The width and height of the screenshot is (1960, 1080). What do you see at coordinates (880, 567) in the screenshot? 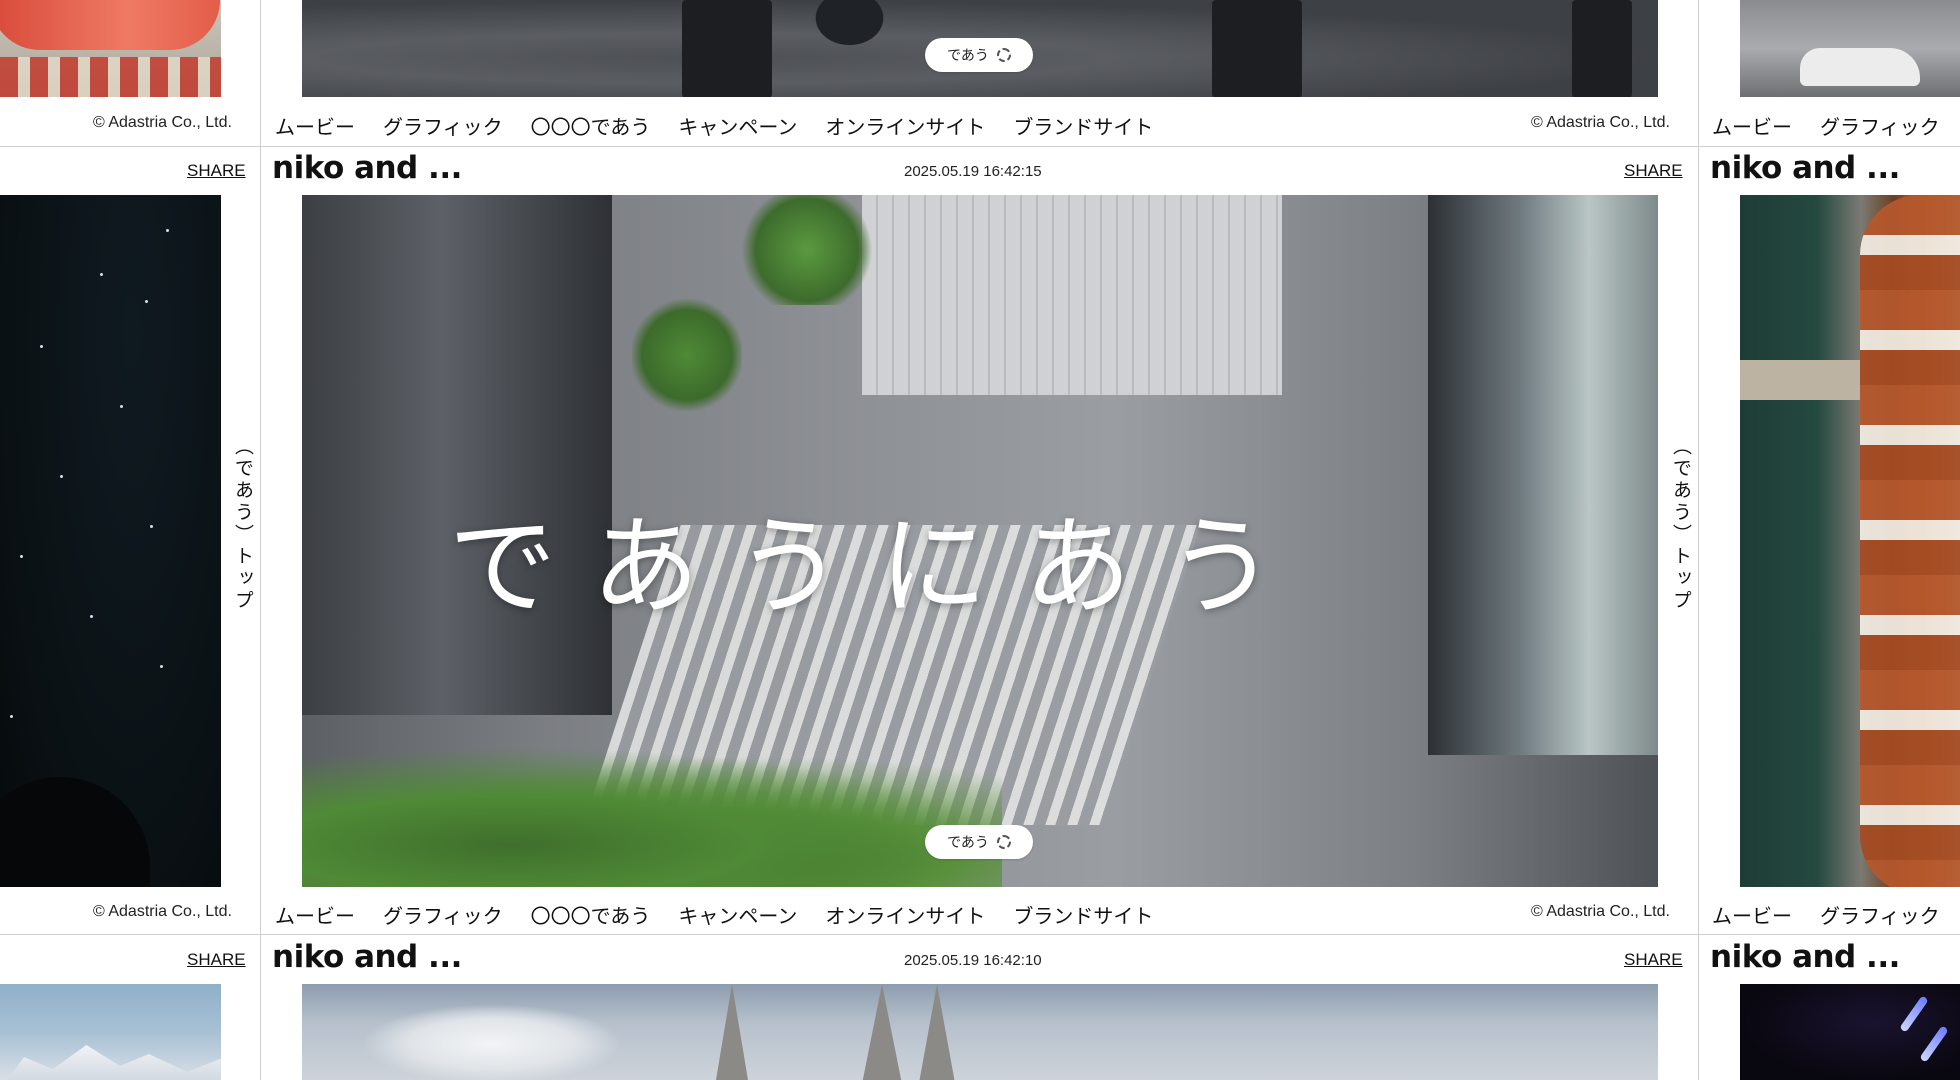
I see `main-overlay-title: であうにあう` at bounding box center [880, 567].